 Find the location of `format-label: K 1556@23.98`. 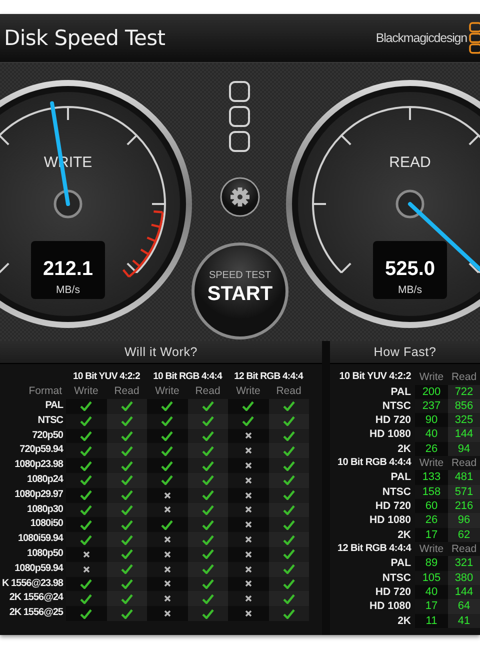

format-label: K 1556@23.98 is located at coordinates (32, 583).